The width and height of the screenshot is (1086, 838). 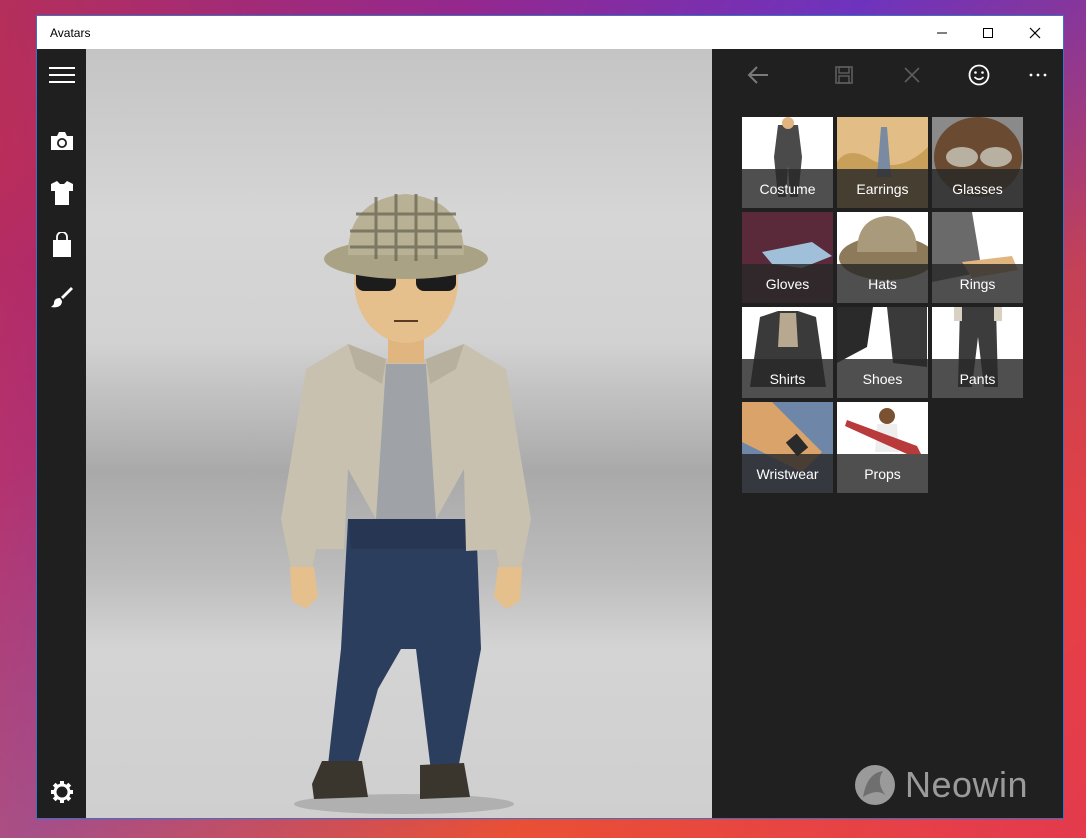 What do you see at coordinates (977, 352) in the screenshot?
I see `tile-pants: Pants` at bounding box center [977, 352].